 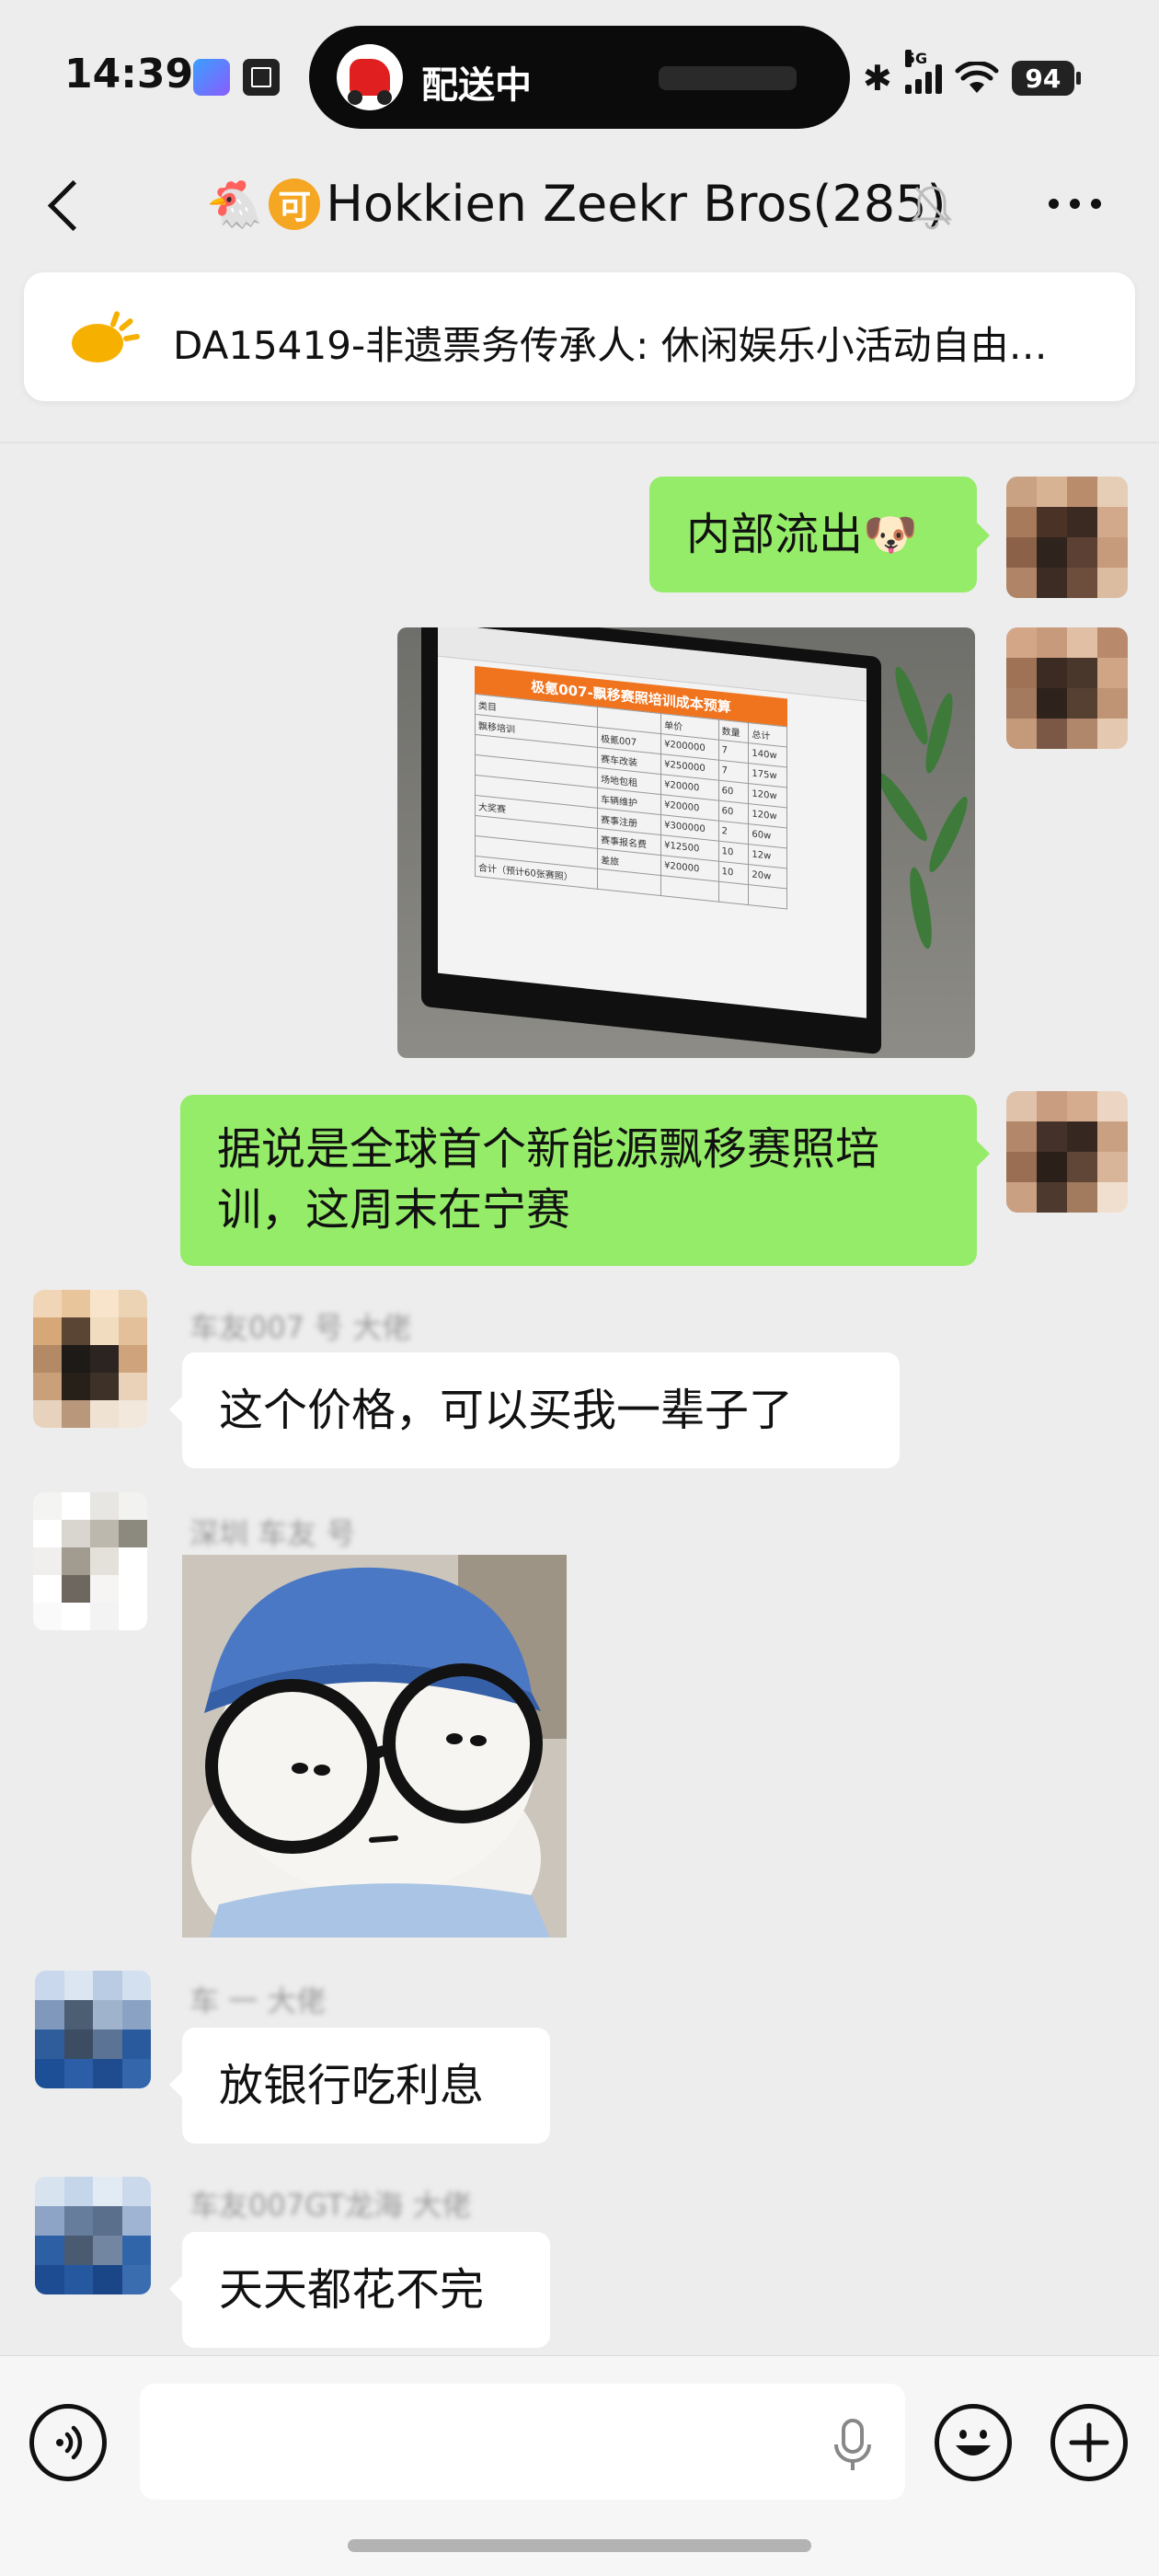 What do you see at coordinates (522, 2442) in the screenshot?
I see `message-input` at bounding box center [522, 2442].